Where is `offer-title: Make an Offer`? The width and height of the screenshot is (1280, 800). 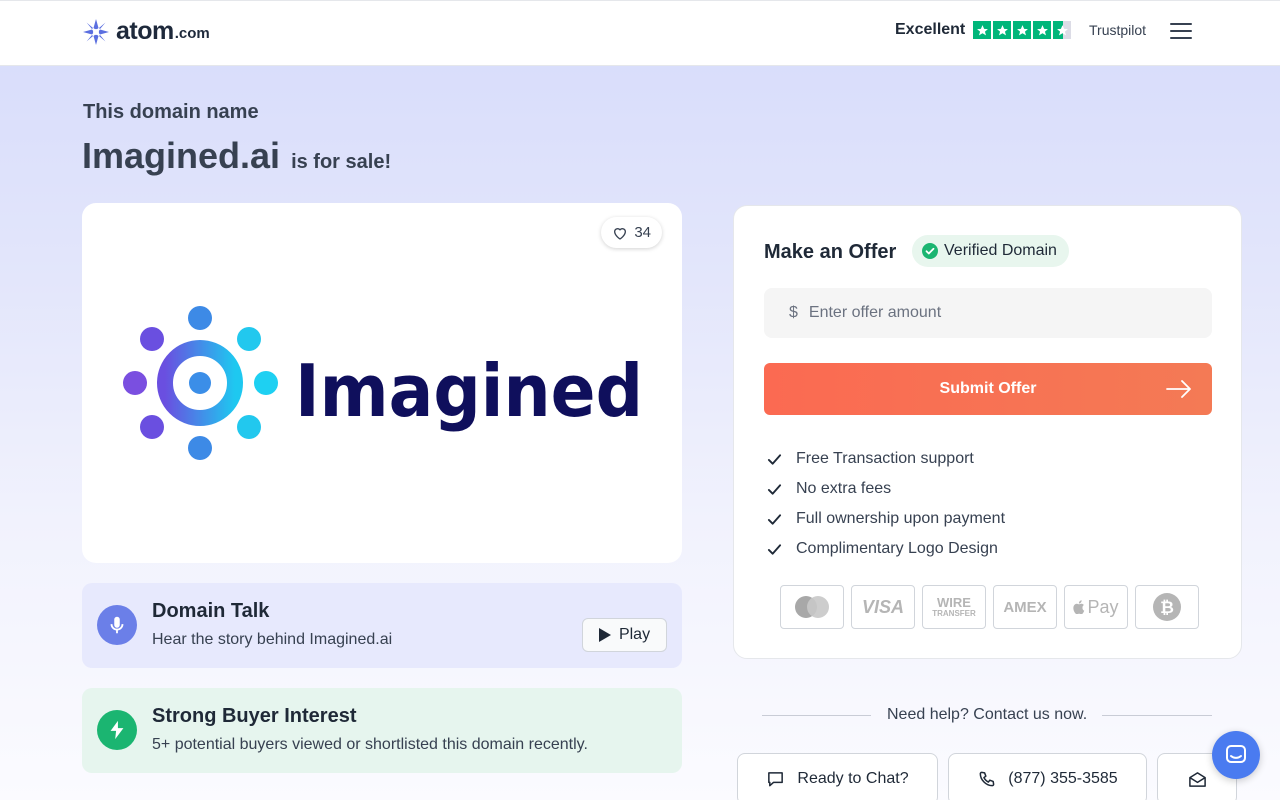 offer-title: Make an Offer is located at coordinates (830, 252).